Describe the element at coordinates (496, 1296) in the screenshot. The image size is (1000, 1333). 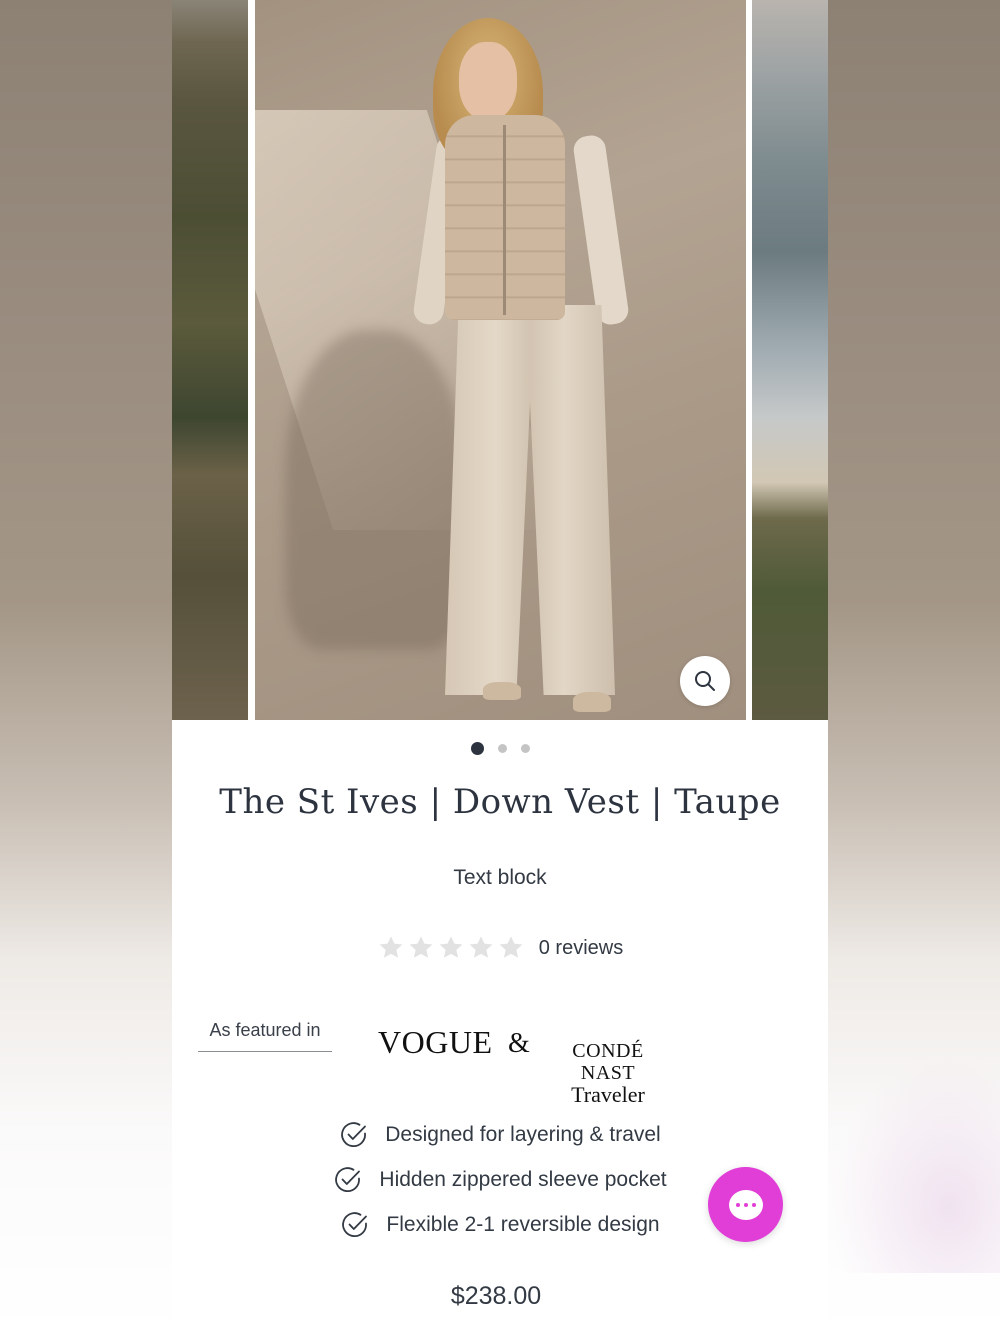
I see `product-price: $238.00` at that location.